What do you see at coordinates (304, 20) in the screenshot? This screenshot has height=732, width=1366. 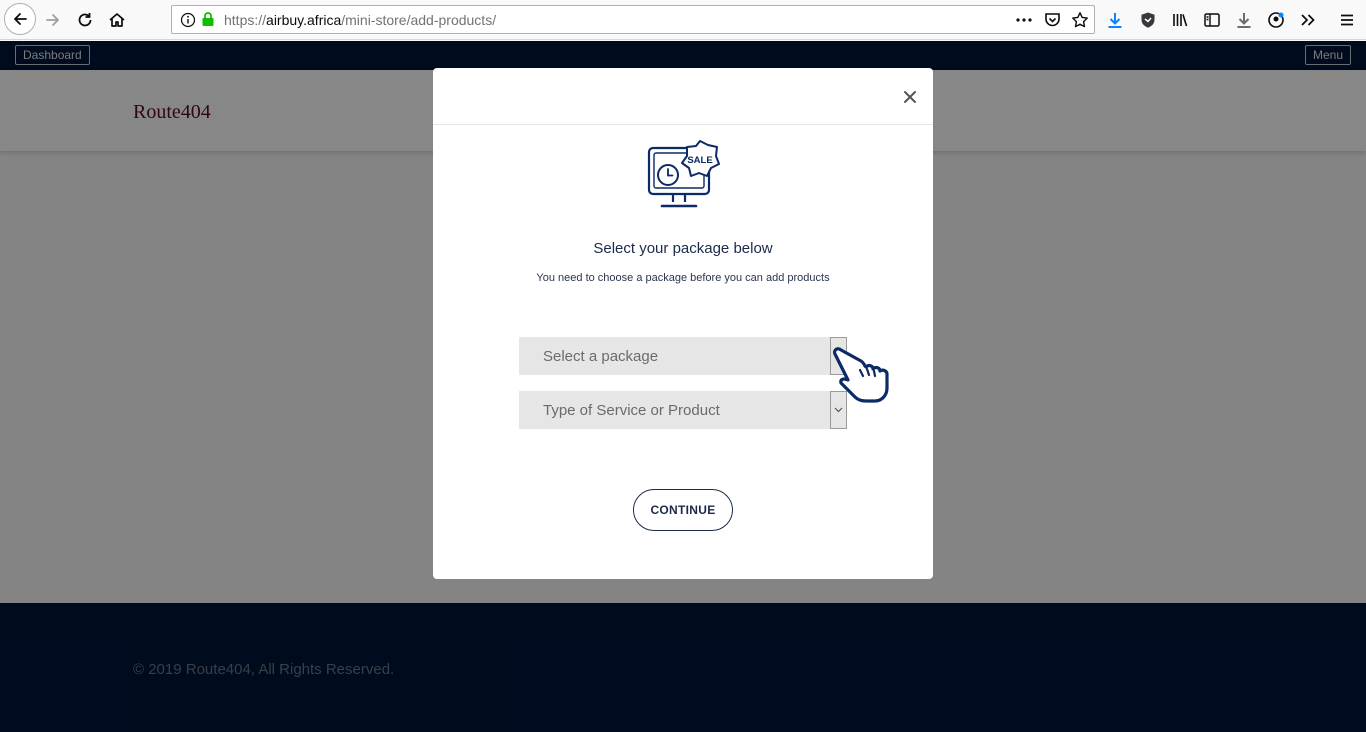 I see `url-domain: airbuy.africa` at bounding box center [304, 20].